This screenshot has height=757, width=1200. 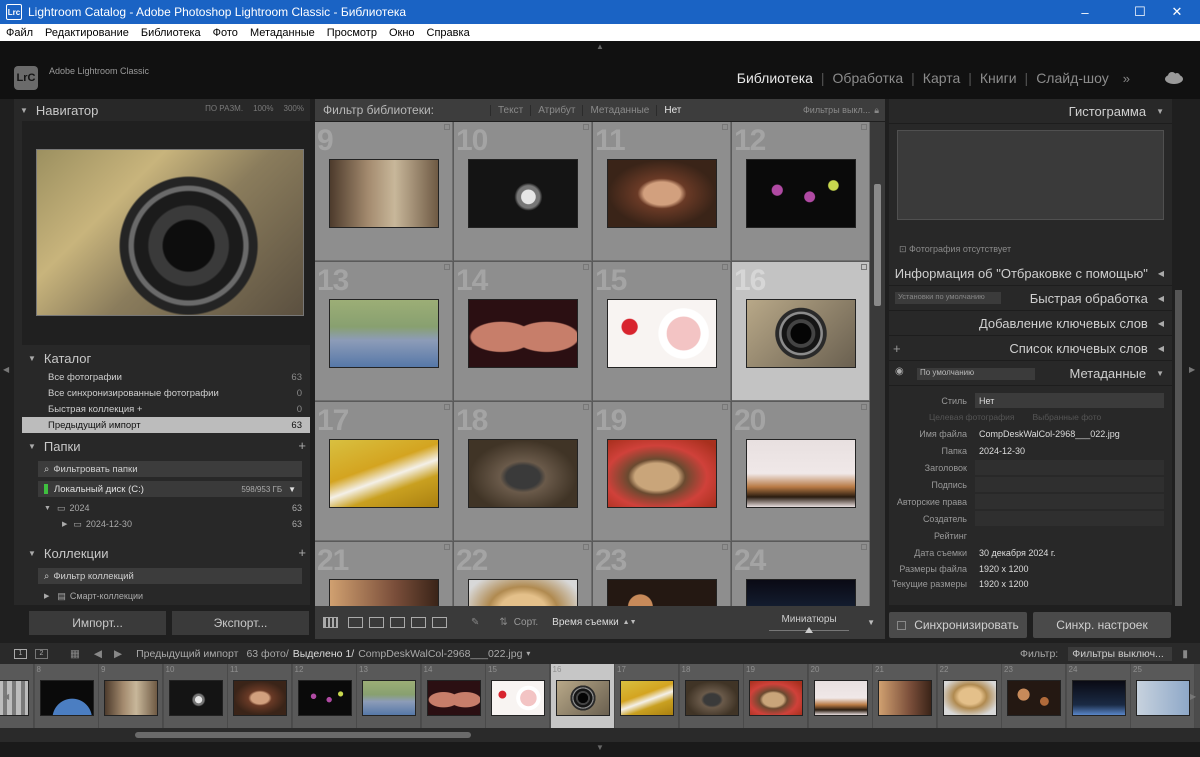 I want to click on grid-cell: 9, so click(x=384, y=191).